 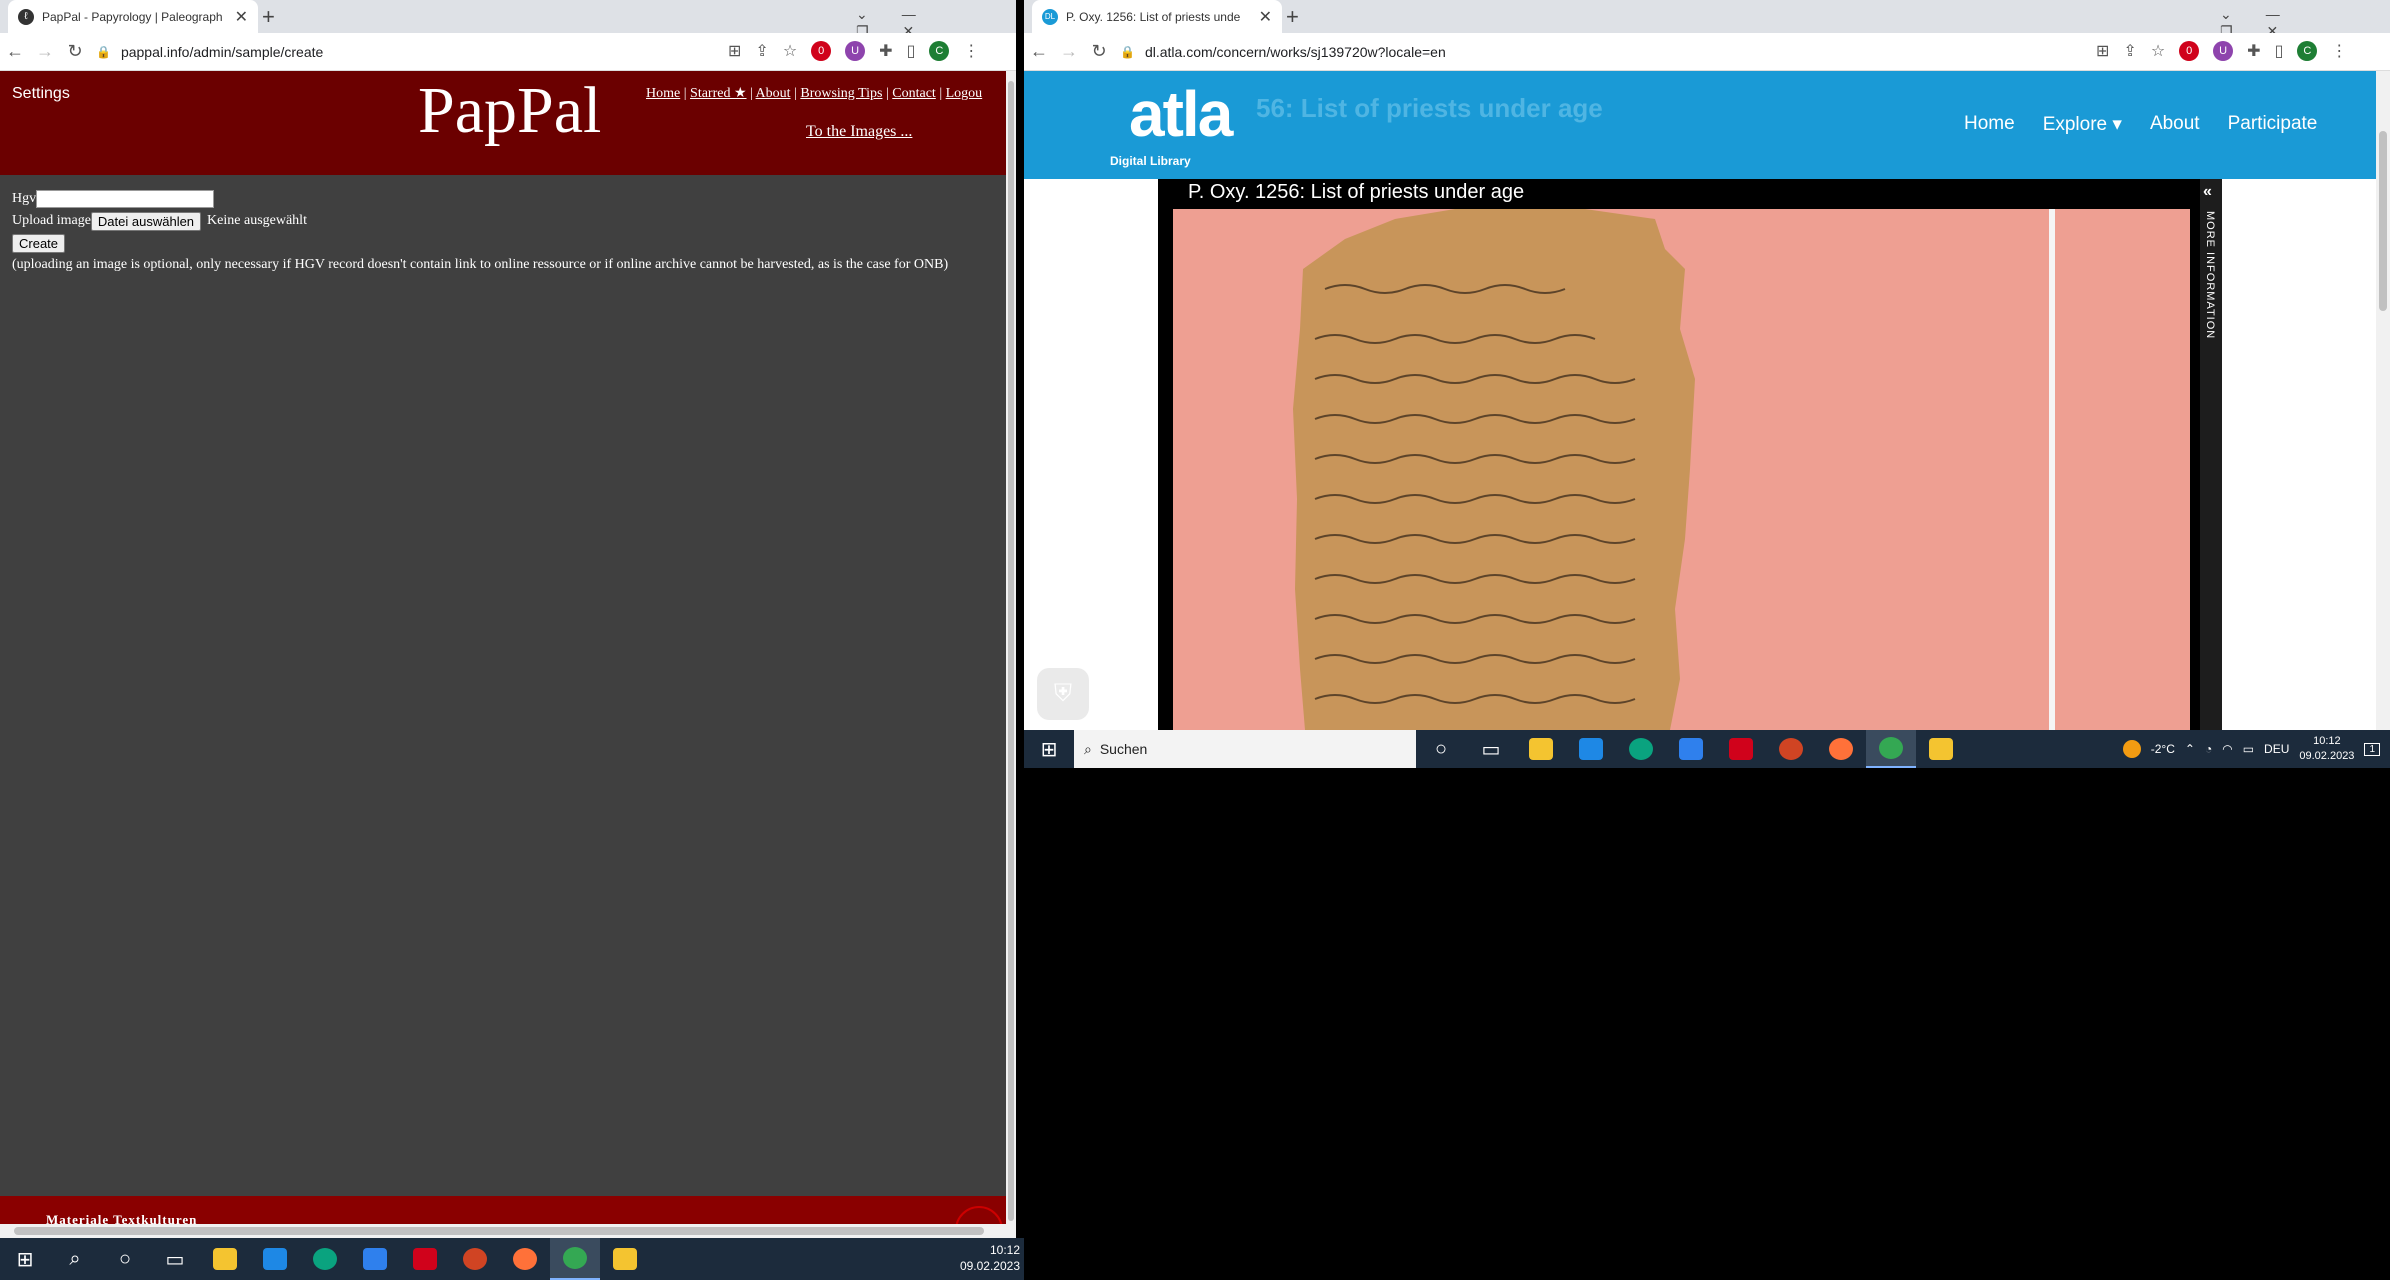 I want to click on tray-chevron-icon: ⌃, so click(x=2190, y=749).